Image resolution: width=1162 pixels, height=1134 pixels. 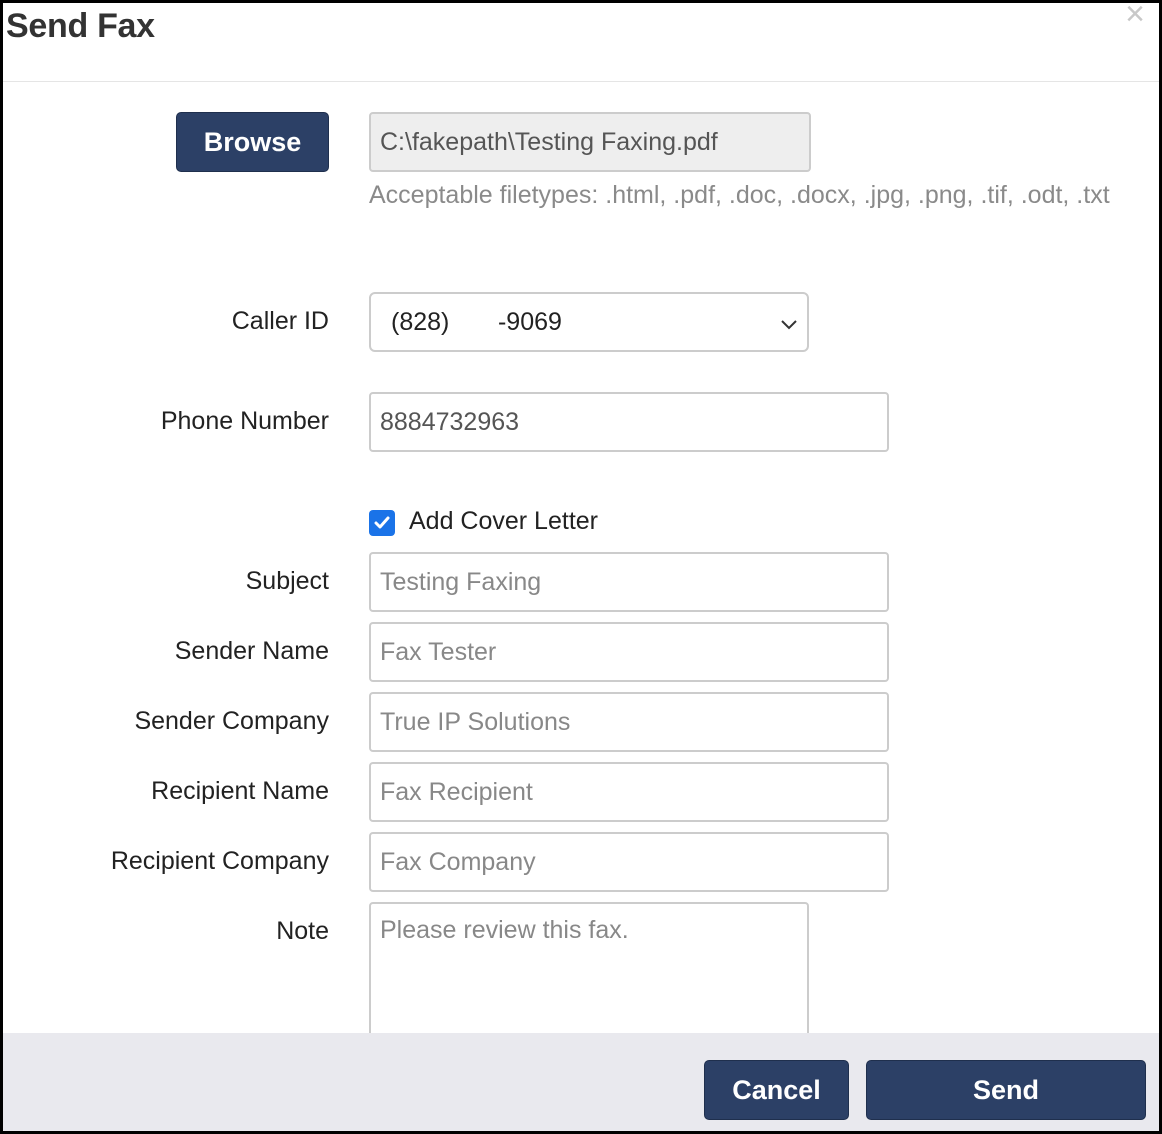 I want to click on header-divider, so click(x=581, y=81).